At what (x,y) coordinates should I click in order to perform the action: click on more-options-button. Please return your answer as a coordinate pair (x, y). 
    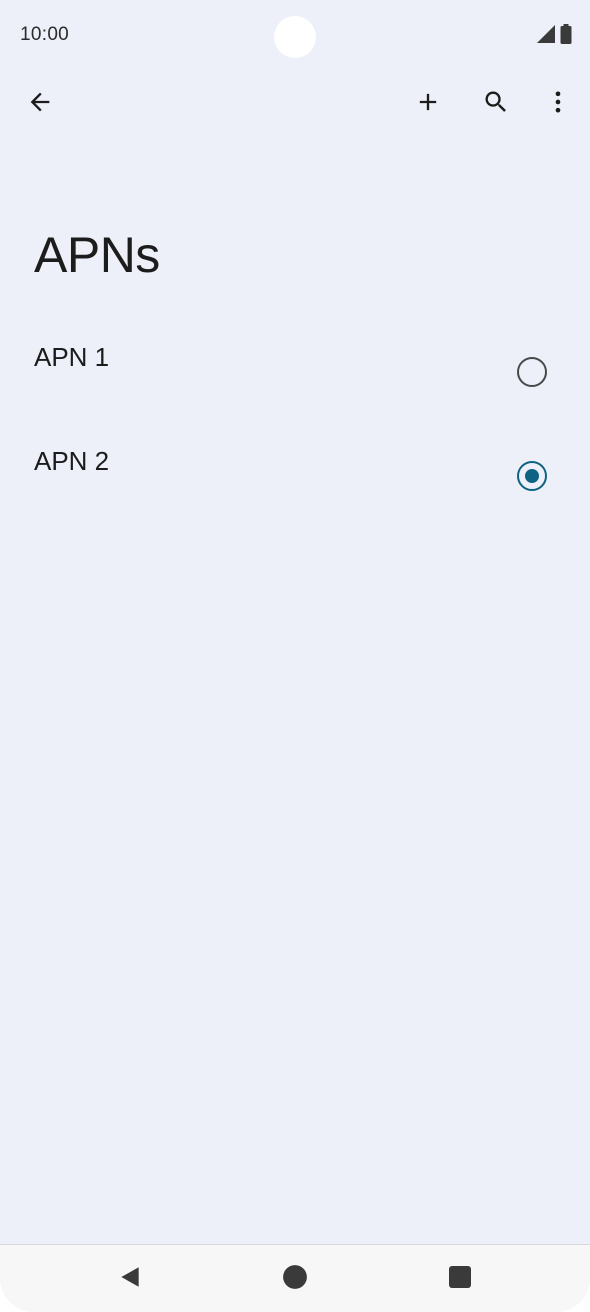
    Looking at the image, I should click on (558, 104).